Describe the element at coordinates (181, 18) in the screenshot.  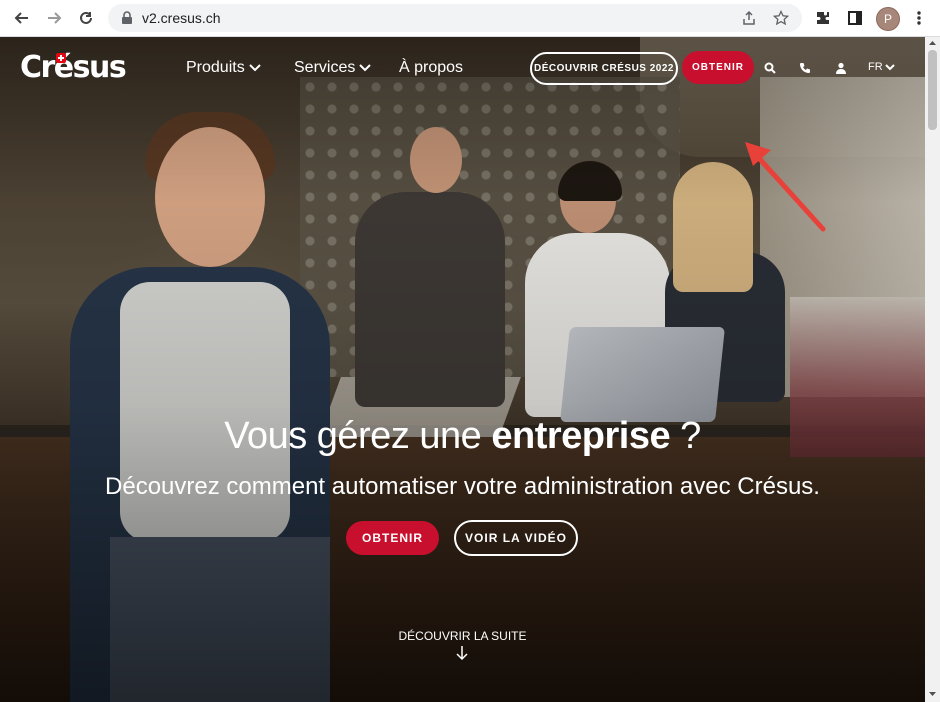
I see `url-text: v2.cresus.ch` at that location.